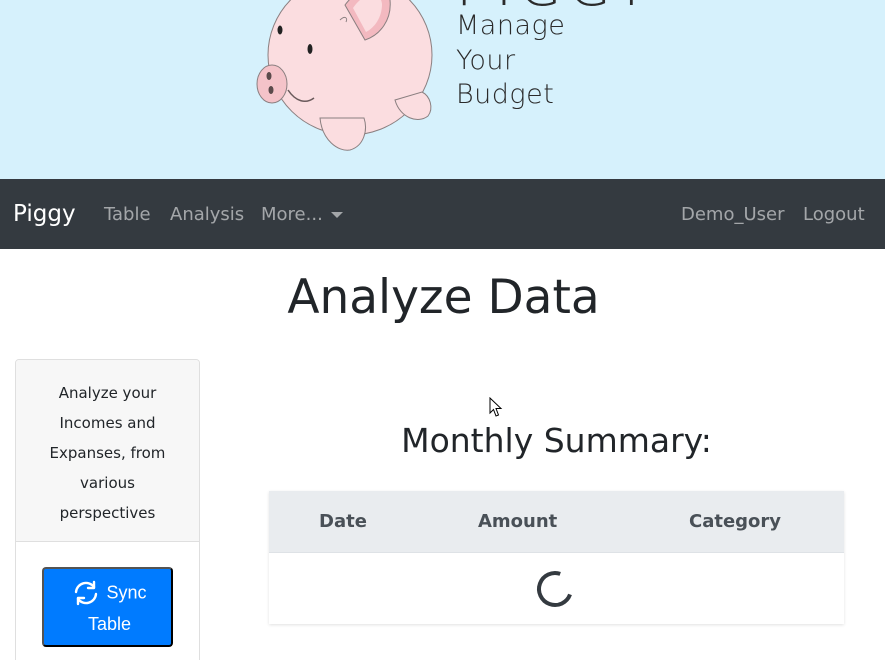 The height and width of the screenshot is (660, 885). Describe the element at coordinates (109, 624) in the screenshot. I see `sync-button-label-line2: Table` at that location.